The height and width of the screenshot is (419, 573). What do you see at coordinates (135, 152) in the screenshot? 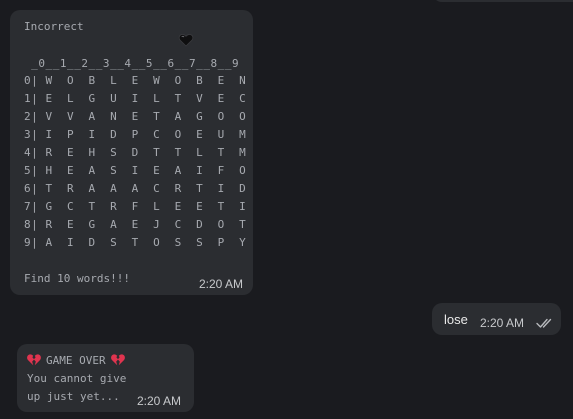
I see `grid-row: 4| R E H S D T T L T M` at bounding box center [135, 152].